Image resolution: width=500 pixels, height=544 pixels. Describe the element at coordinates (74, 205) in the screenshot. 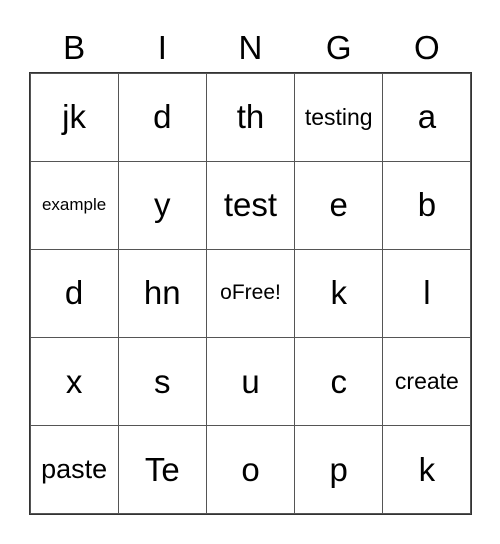

I see `bingo-cell: example` at that location.